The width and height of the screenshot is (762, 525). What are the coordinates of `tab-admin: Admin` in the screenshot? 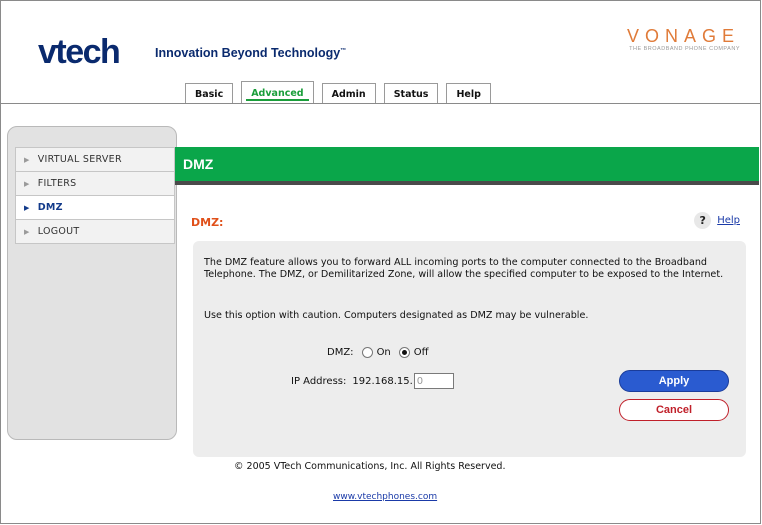 It's located at (348, 93).